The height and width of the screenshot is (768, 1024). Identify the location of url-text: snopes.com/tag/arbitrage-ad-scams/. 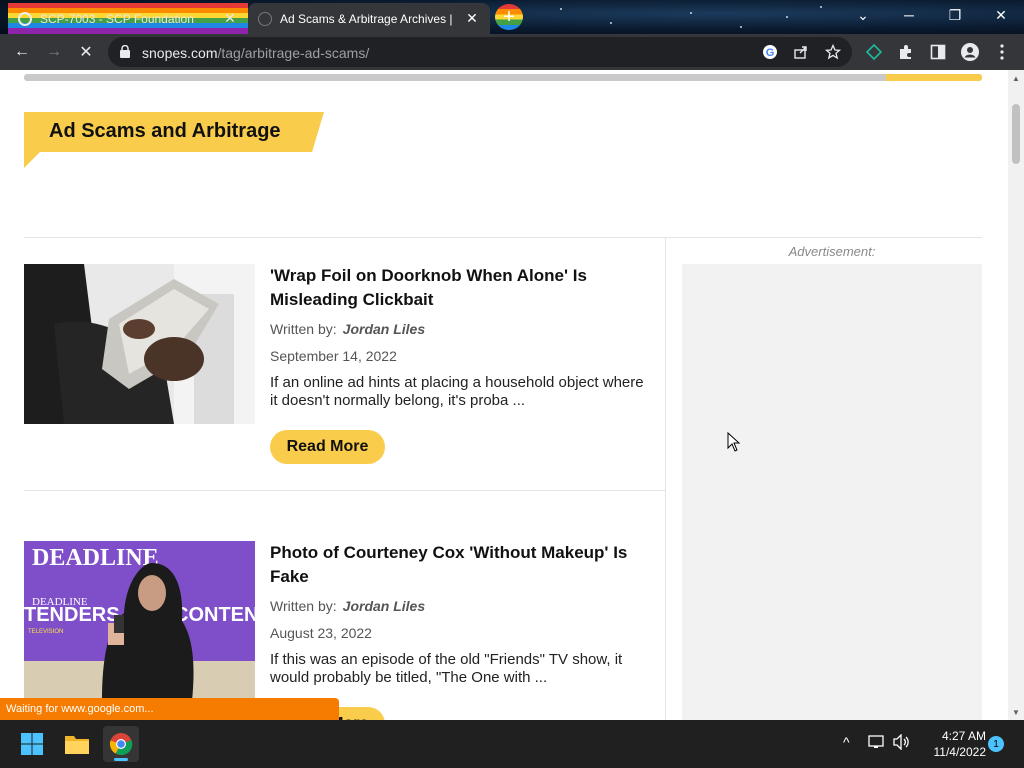
(255, 53).